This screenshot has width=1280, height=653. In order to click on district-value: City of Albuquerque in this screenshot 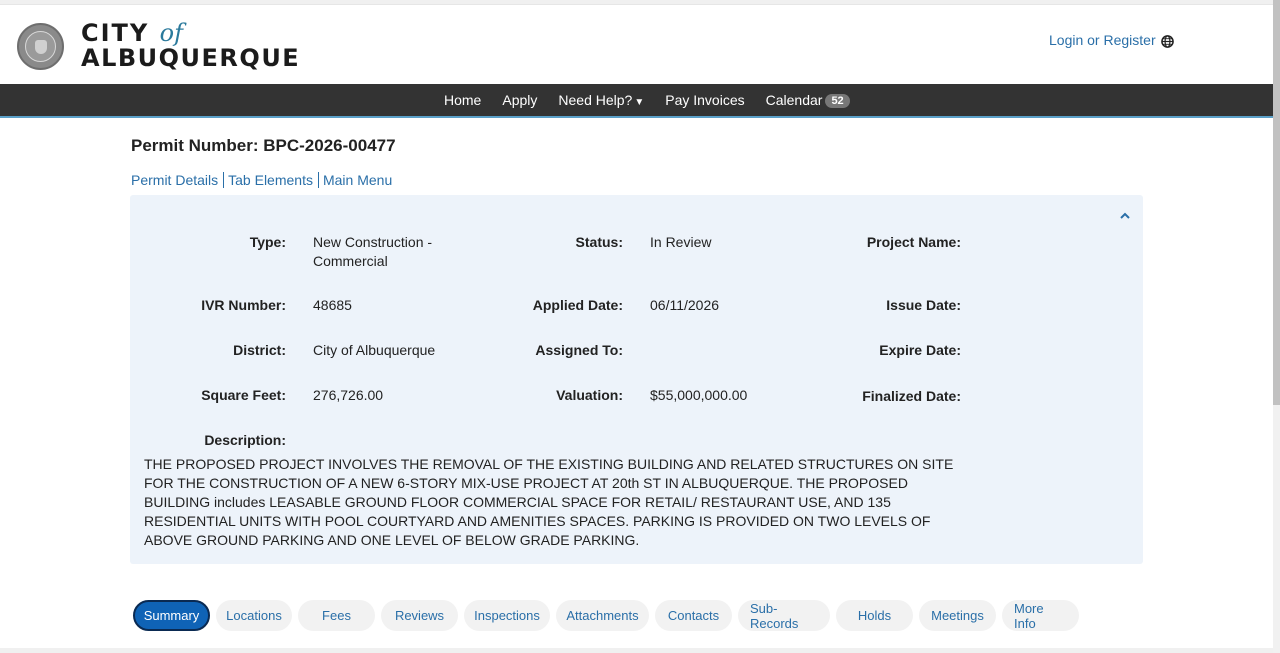, I will do `click(374, 350)`.